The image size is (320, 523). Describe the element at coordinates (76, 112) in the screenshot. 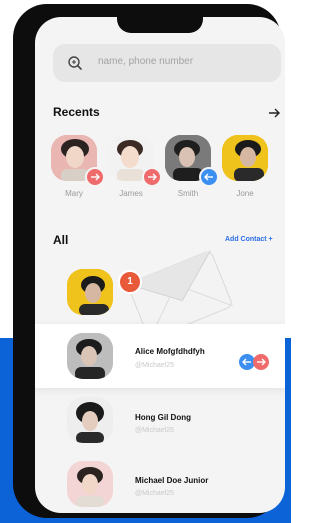

I see `recents-title: Recents` at that location.